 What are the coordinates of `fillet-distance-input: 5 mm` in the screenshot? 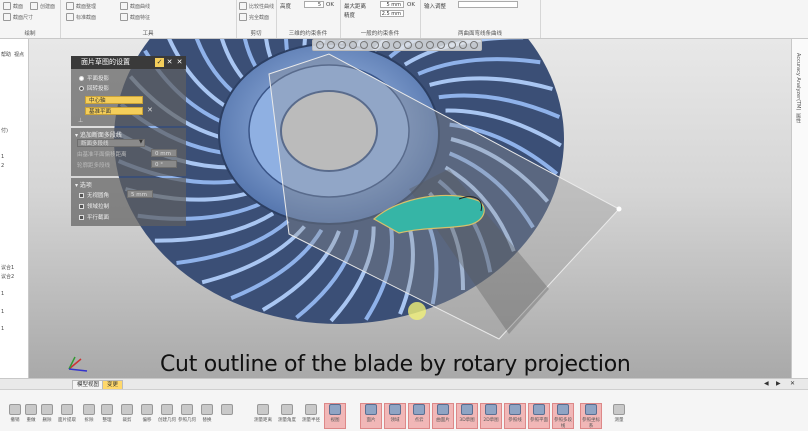 It's located at (140, 194).